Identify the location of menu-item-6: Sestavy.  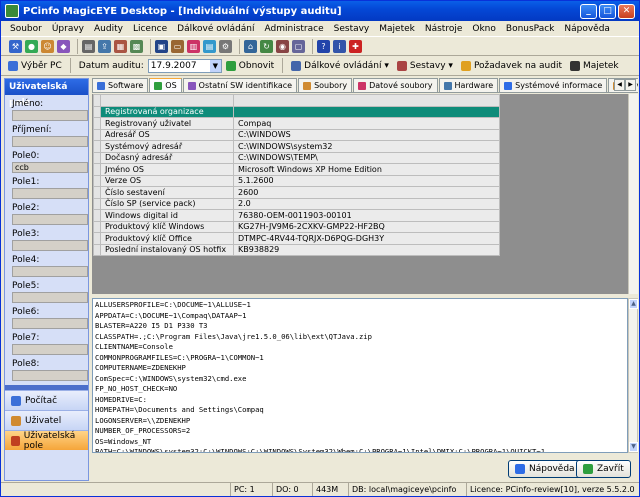
(352, 29).